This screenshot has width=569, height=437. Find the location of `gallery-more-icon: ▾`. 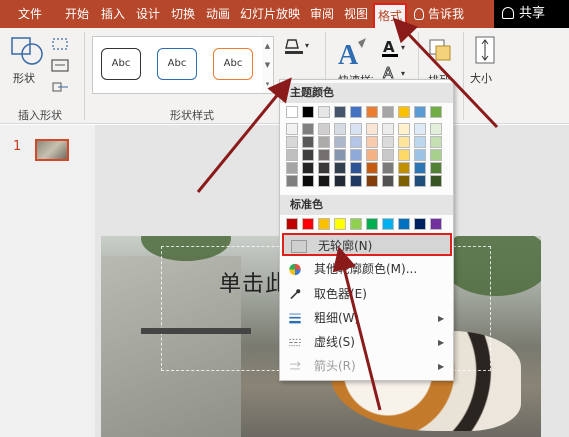

gallery-more-icon: ▾ is located at coordinates (267, 84).